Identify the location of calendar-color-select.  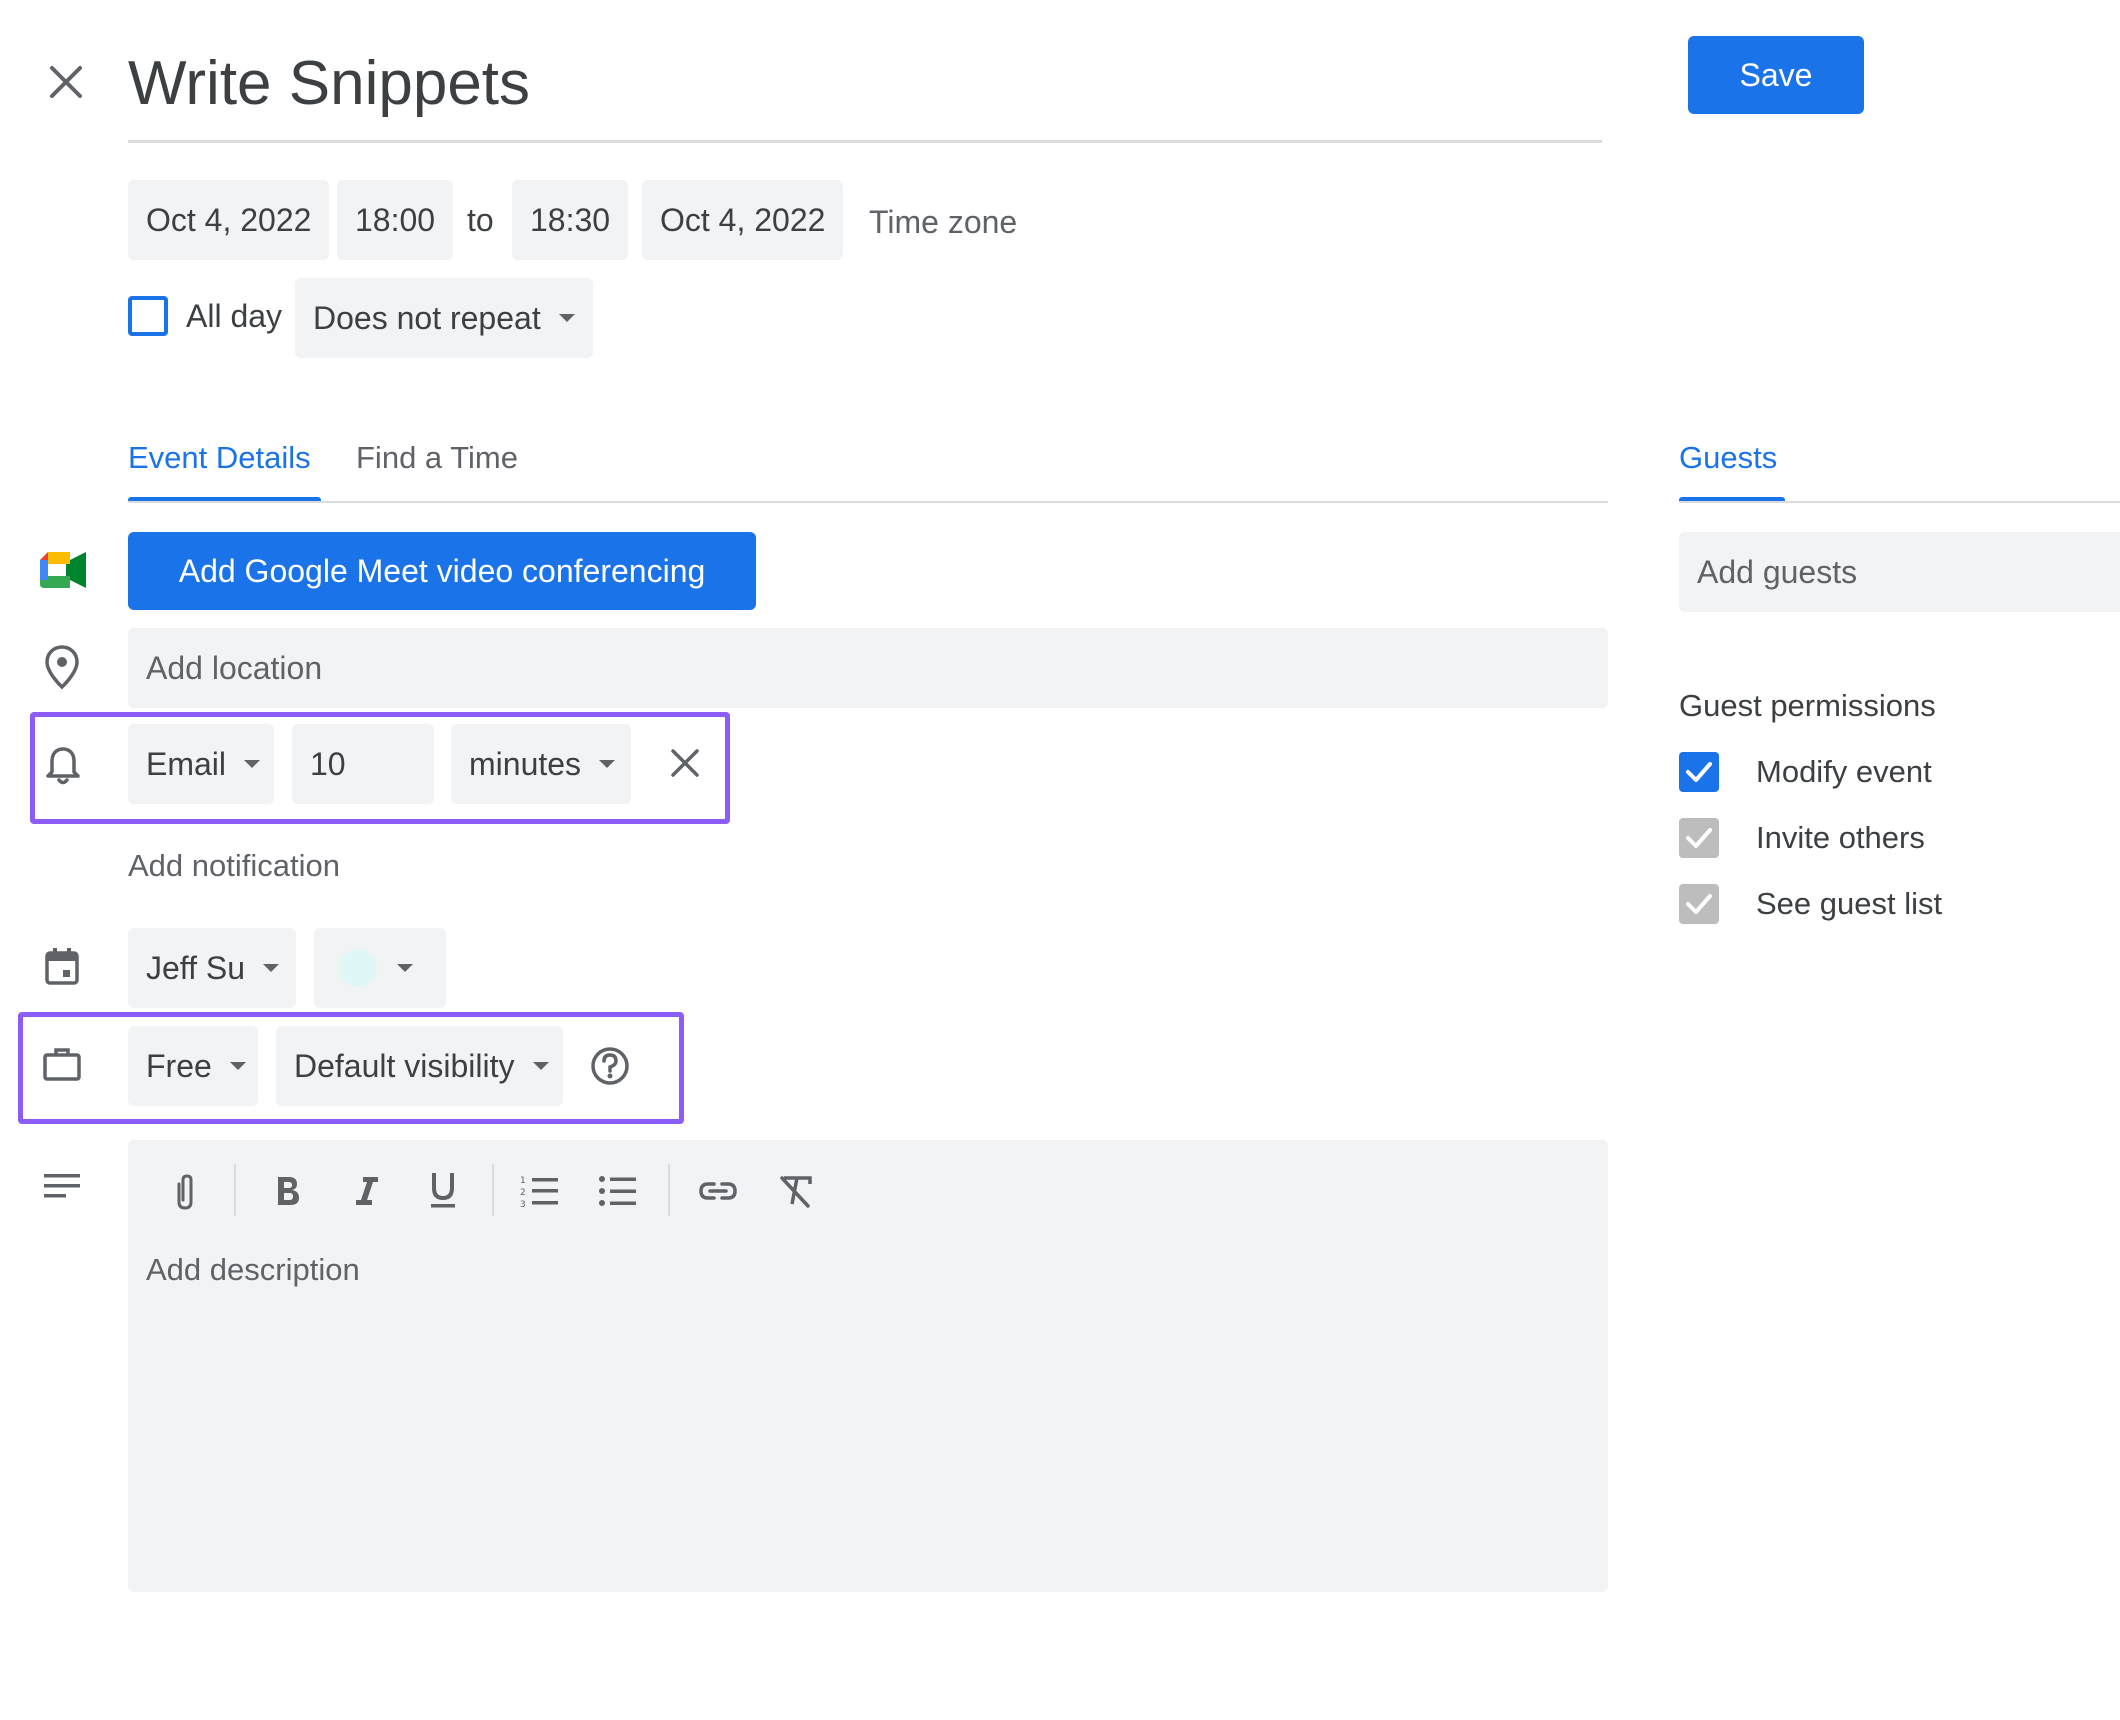
(380, 968).